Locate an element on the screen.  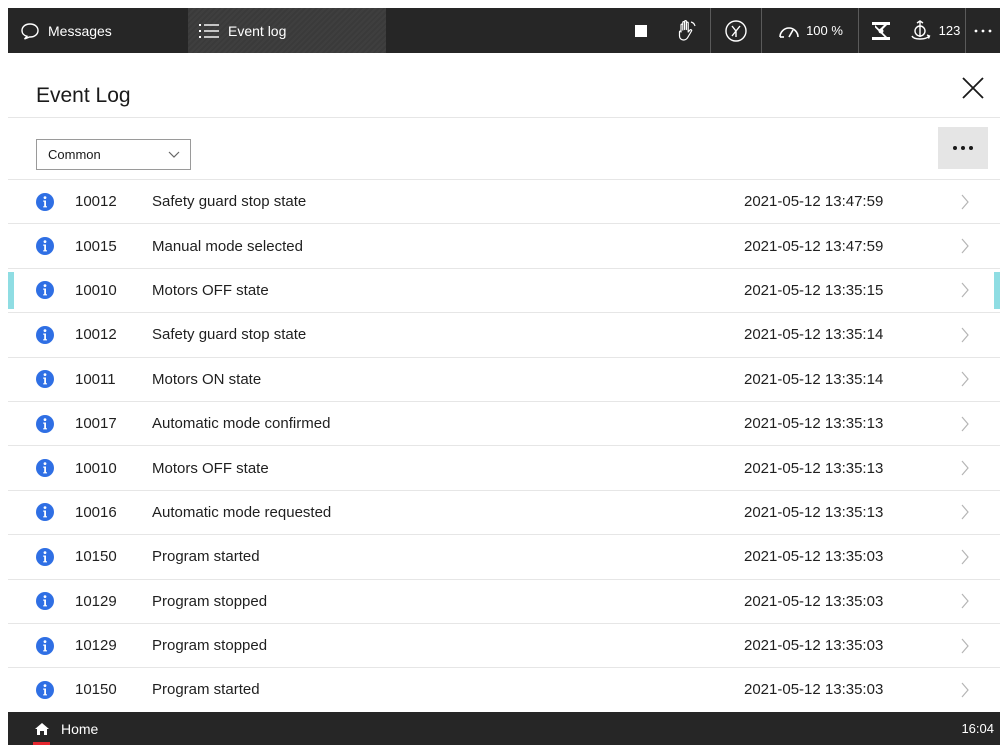
tab-messages: Messages is located at coordinates (98, 30).